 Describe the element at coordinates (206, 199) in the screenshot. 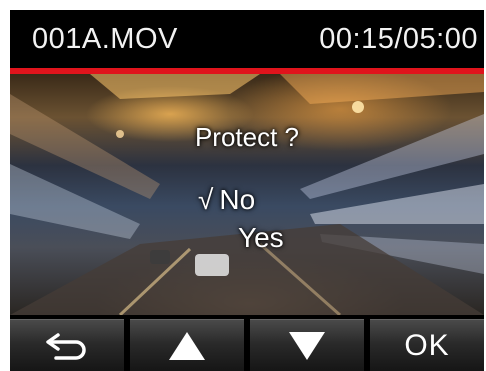

I see `checkmark-icon: √` at that location.